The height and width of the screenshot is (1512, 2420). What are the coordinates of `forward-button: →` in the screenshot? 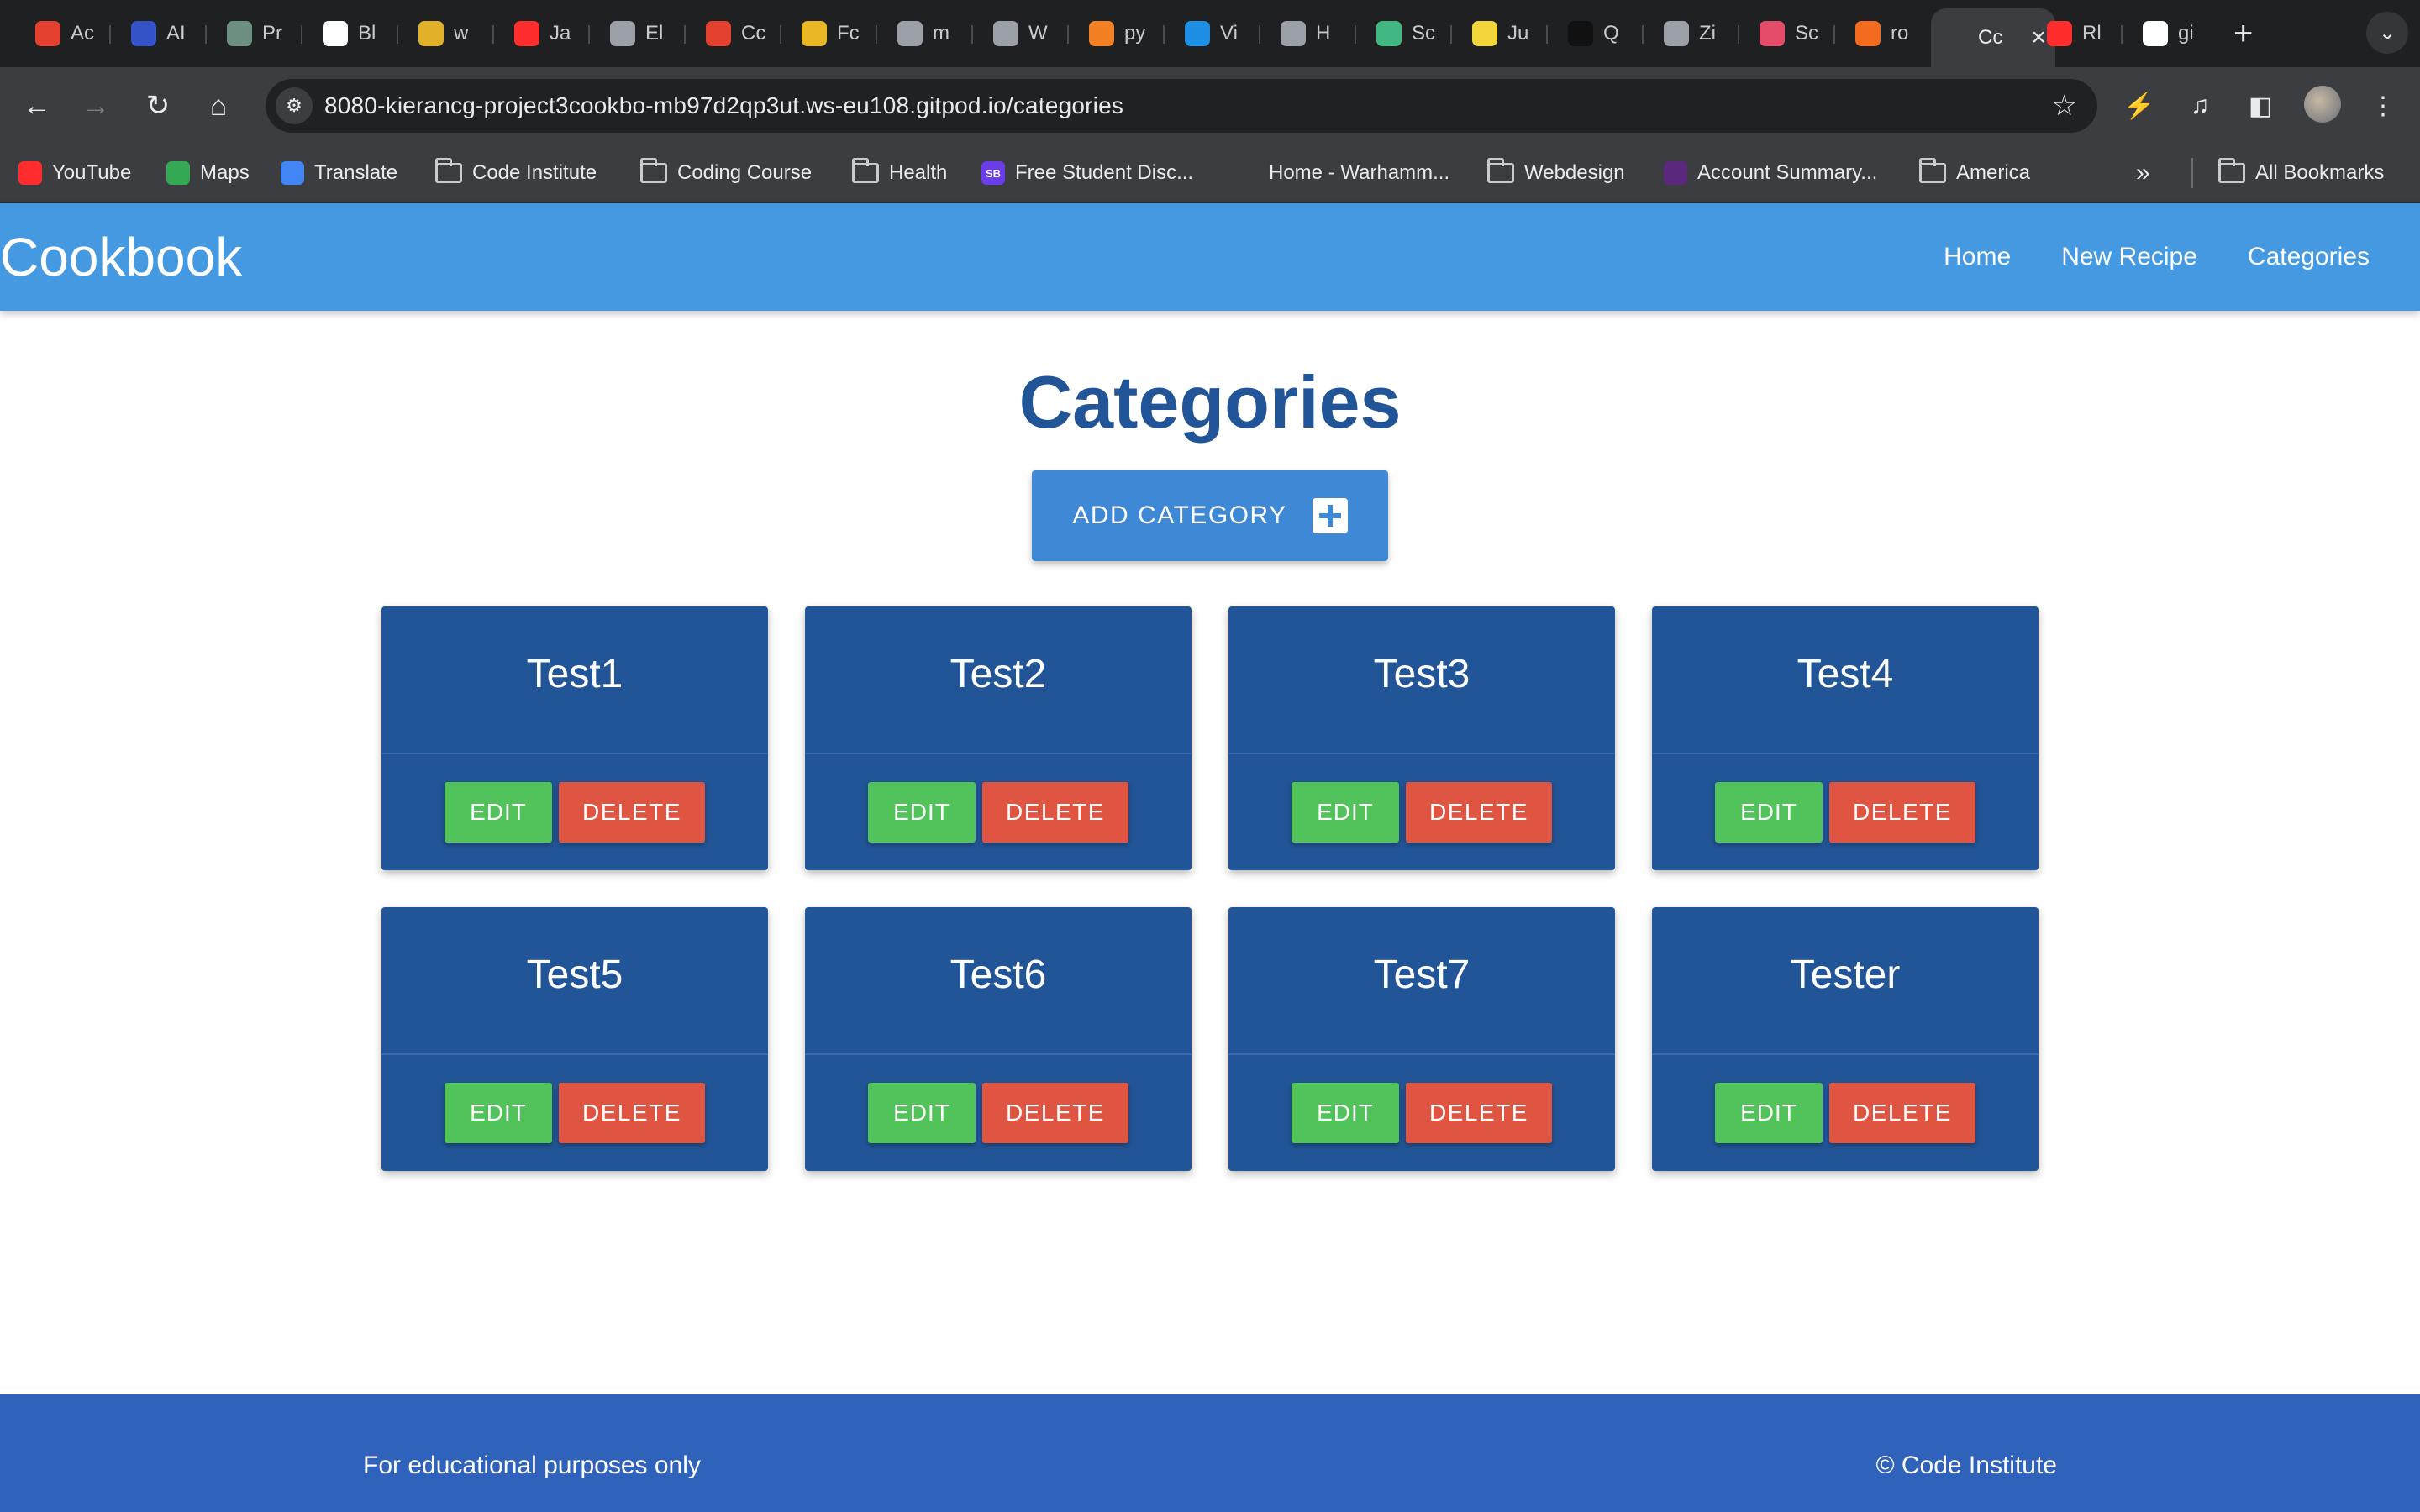 It's located at (96, 106).